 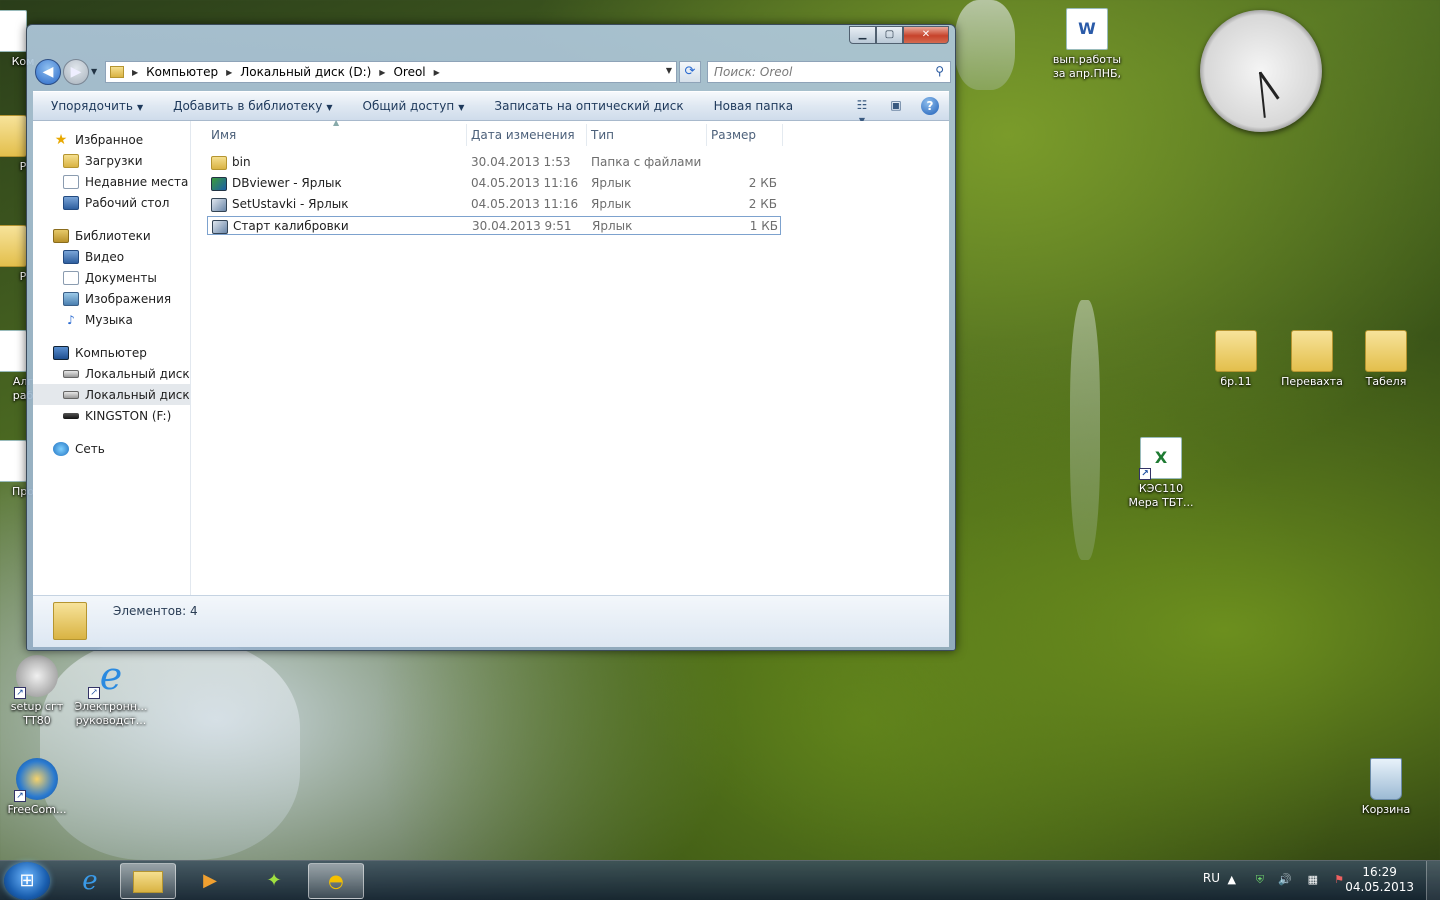 I want to click on taskbar-media-player: ▶, so click(x=210, y=881).